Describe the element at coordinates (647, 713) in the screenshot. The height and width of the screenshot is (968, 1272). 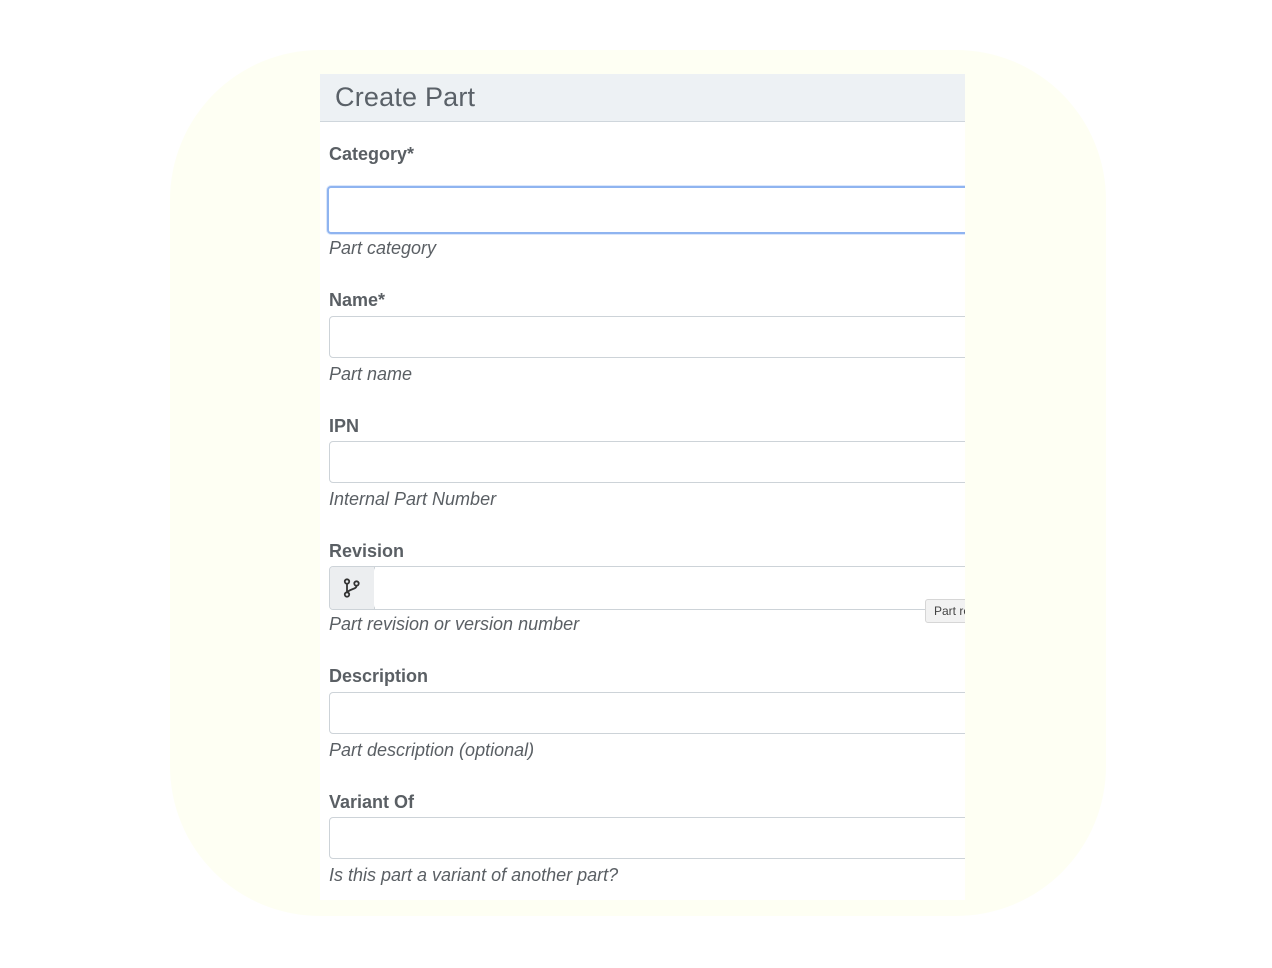
I see `description-input` at that location.